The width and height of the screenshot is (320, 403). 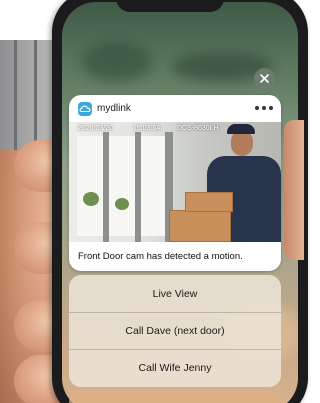 I want to click on phone-notch, so click(x=170, y=6).